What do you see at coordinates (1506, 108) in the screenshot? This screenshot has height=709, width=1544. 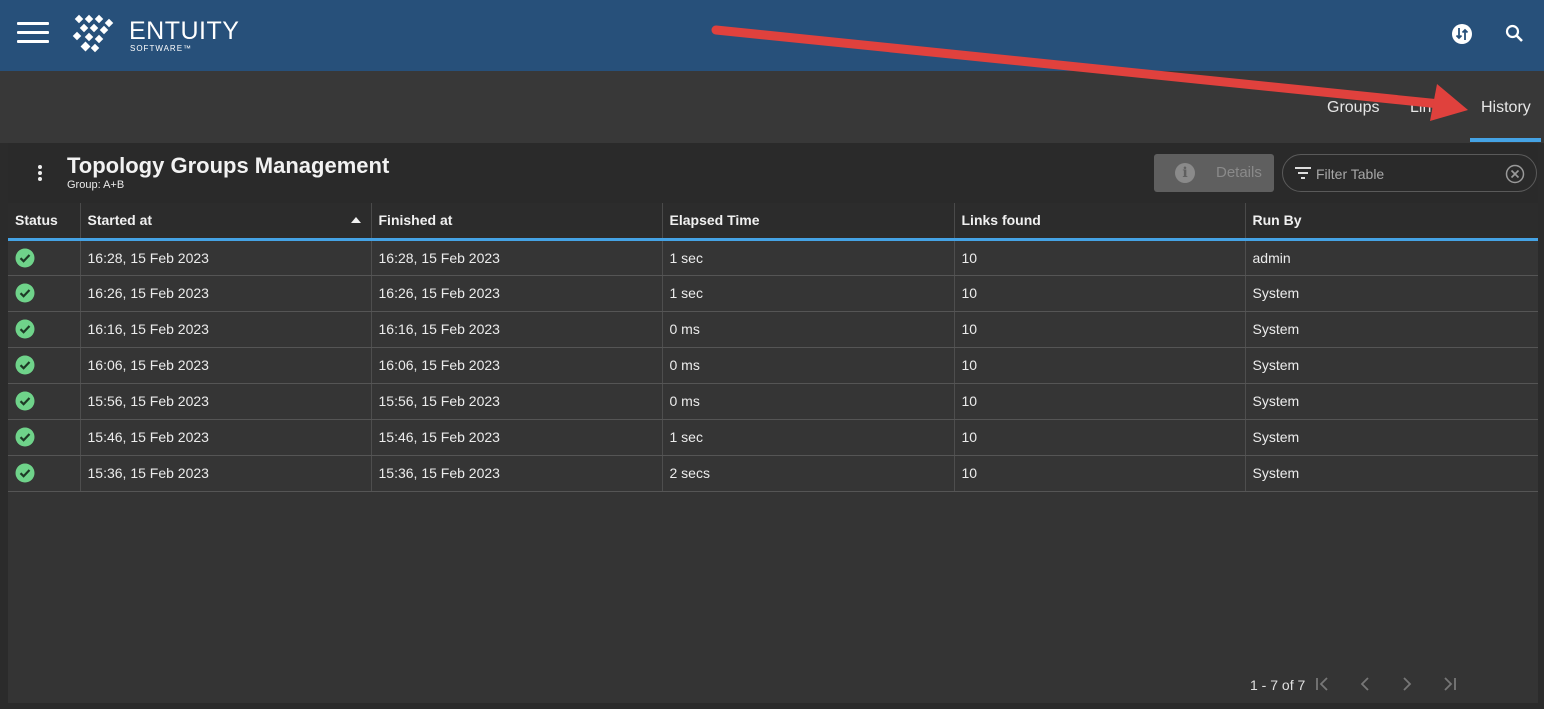 I see `tab-history: History` at bounding box center [1506, 108].